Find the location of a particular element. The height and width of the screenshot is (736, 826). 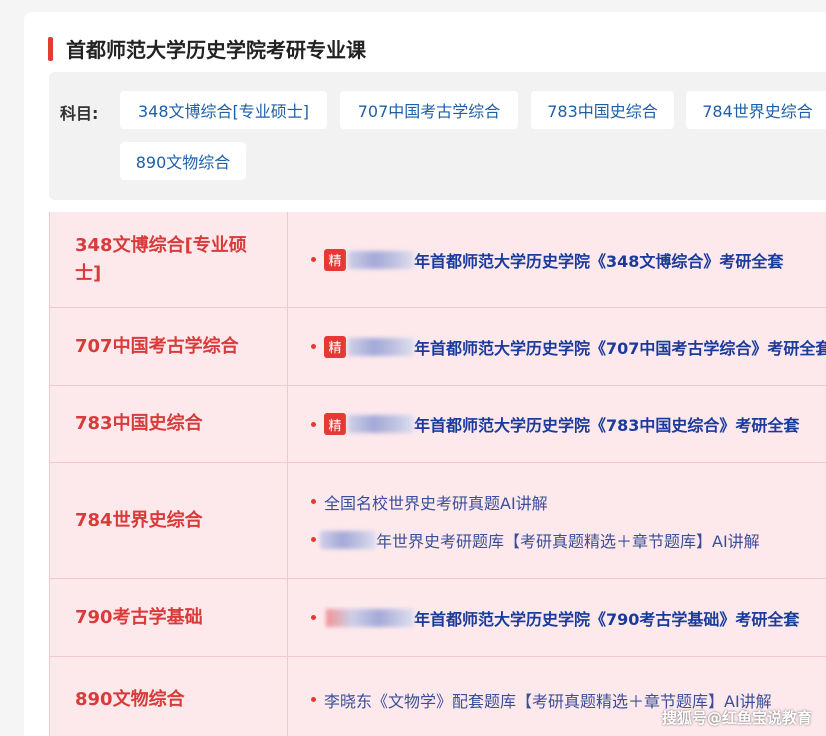

row-materials: 精 年首都师范大学历史学院《783中国史综合》考研全套 is located at coordinates (557, 424).